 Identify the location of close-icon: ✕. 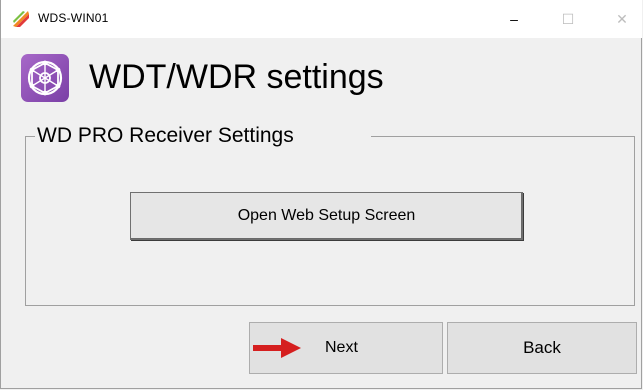
(622, 18).